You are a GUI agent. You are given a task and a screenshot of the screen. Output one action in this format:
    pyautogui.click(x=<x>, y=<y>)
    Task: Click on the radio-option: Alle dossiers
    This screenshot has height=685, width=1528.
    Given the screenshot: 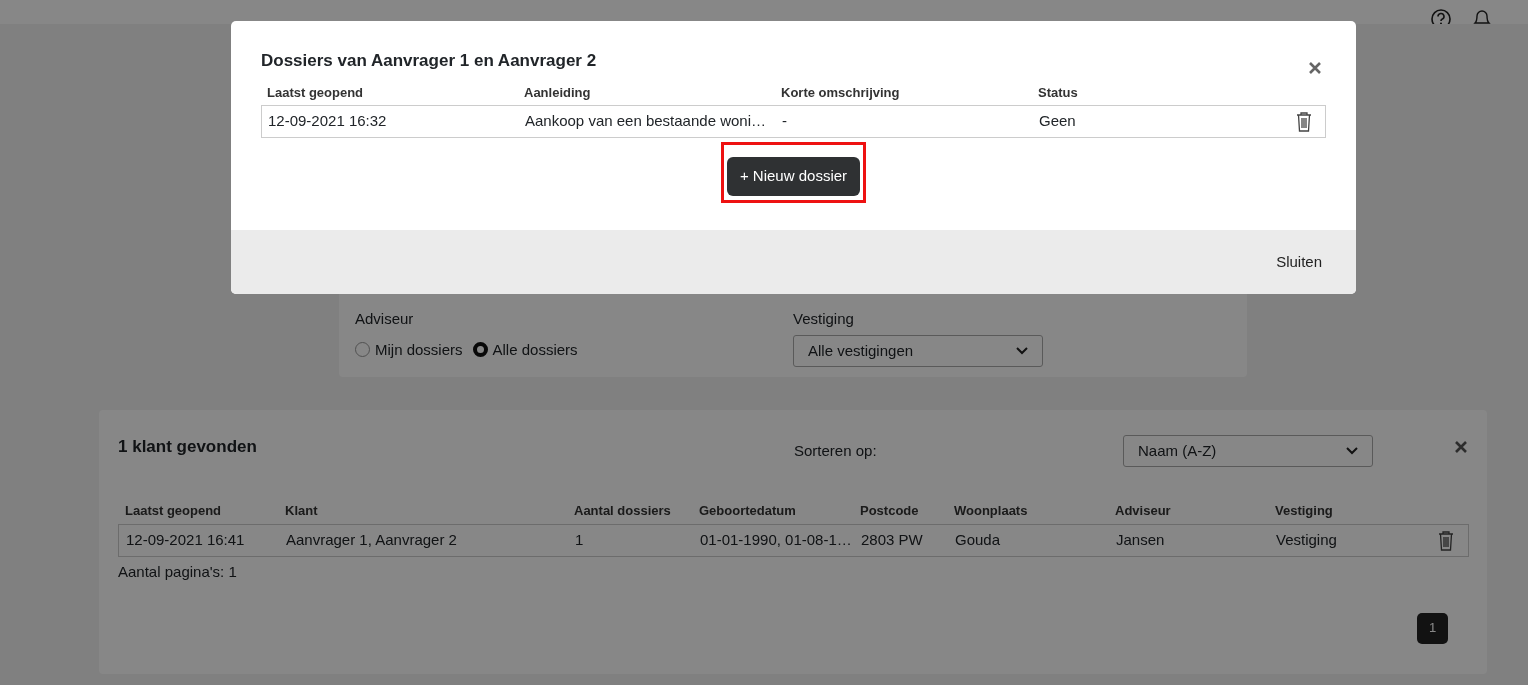 What is the action you would take?
    pyautogui.click(x=525, y=349)
    